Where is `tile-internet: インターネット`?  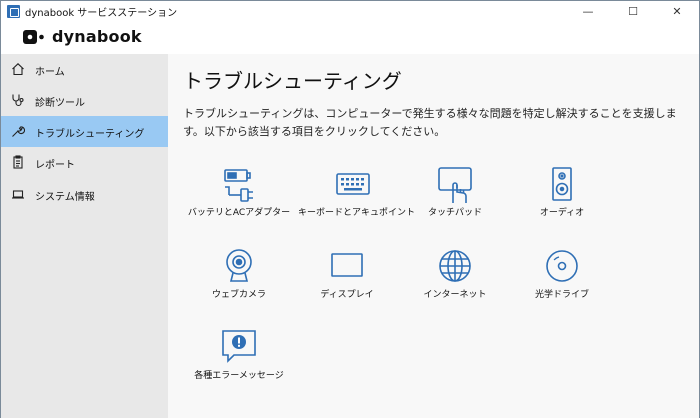
tile-internet: インターネット is located at coordinates (455, 282).